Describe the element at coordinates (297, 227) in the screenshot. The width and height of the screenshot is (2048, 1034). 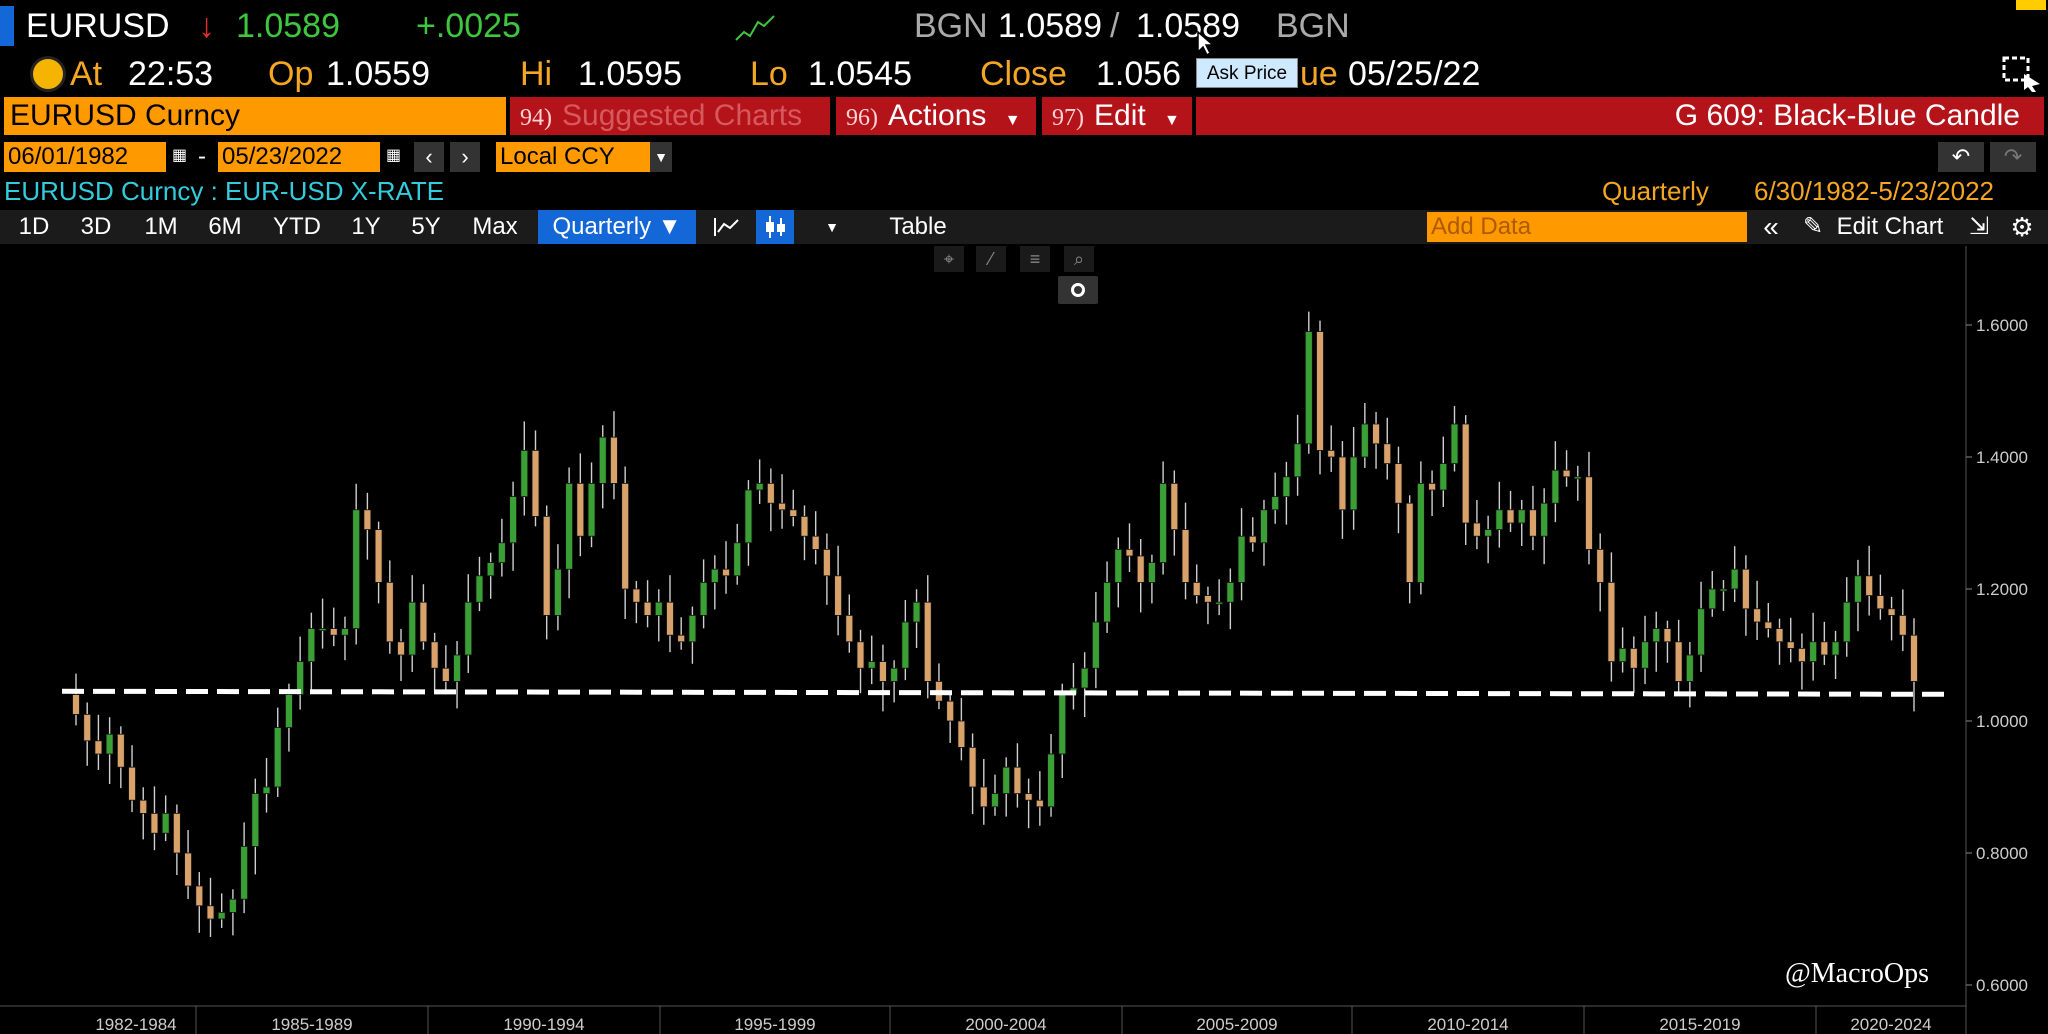
I see `tab-ytd: YTD` at that location.